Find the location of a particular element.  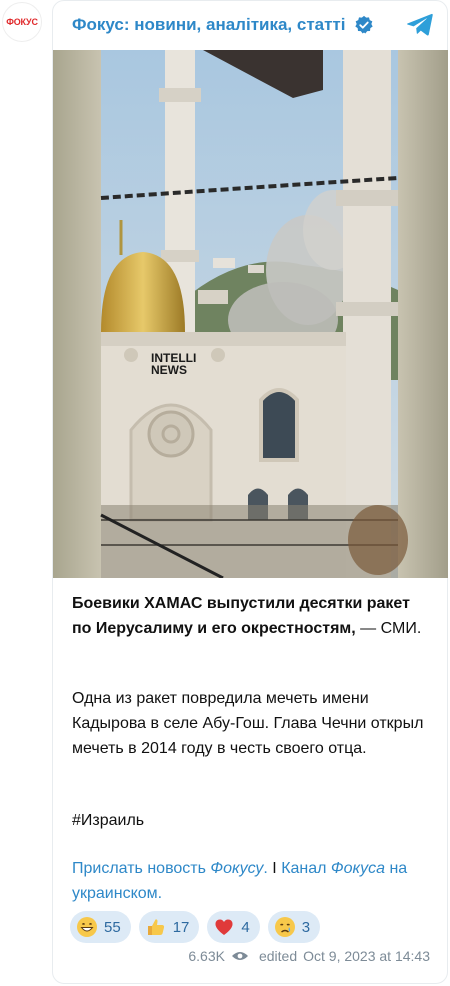

reaction-count: 4 is located at coordinates (245, 927).